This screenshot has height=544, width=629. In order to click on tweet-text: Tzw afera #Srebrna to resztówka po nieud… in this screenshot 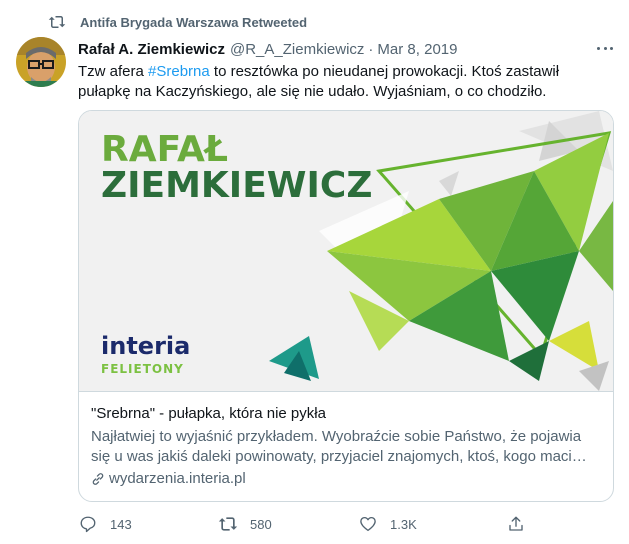, I will do `click(343, 82)`.